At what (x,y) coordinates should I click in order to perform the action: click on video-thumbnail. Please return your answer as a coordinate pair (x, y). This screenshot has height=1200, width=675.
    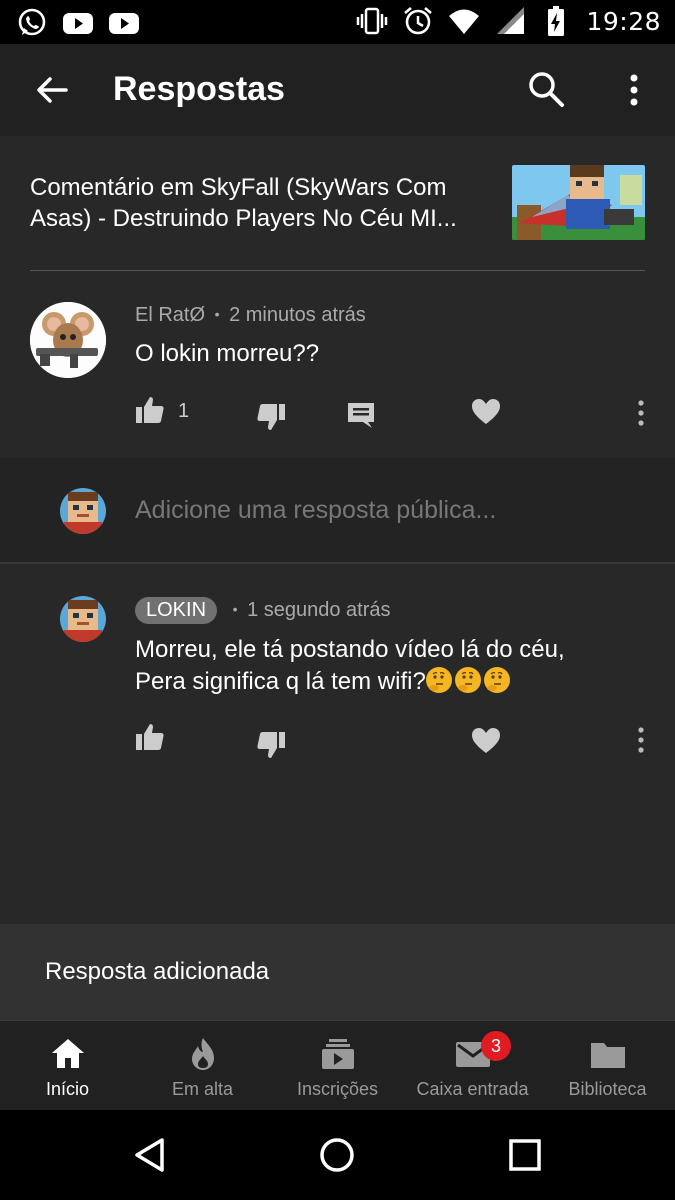
    Looking at the image, I should click on (578, 202).